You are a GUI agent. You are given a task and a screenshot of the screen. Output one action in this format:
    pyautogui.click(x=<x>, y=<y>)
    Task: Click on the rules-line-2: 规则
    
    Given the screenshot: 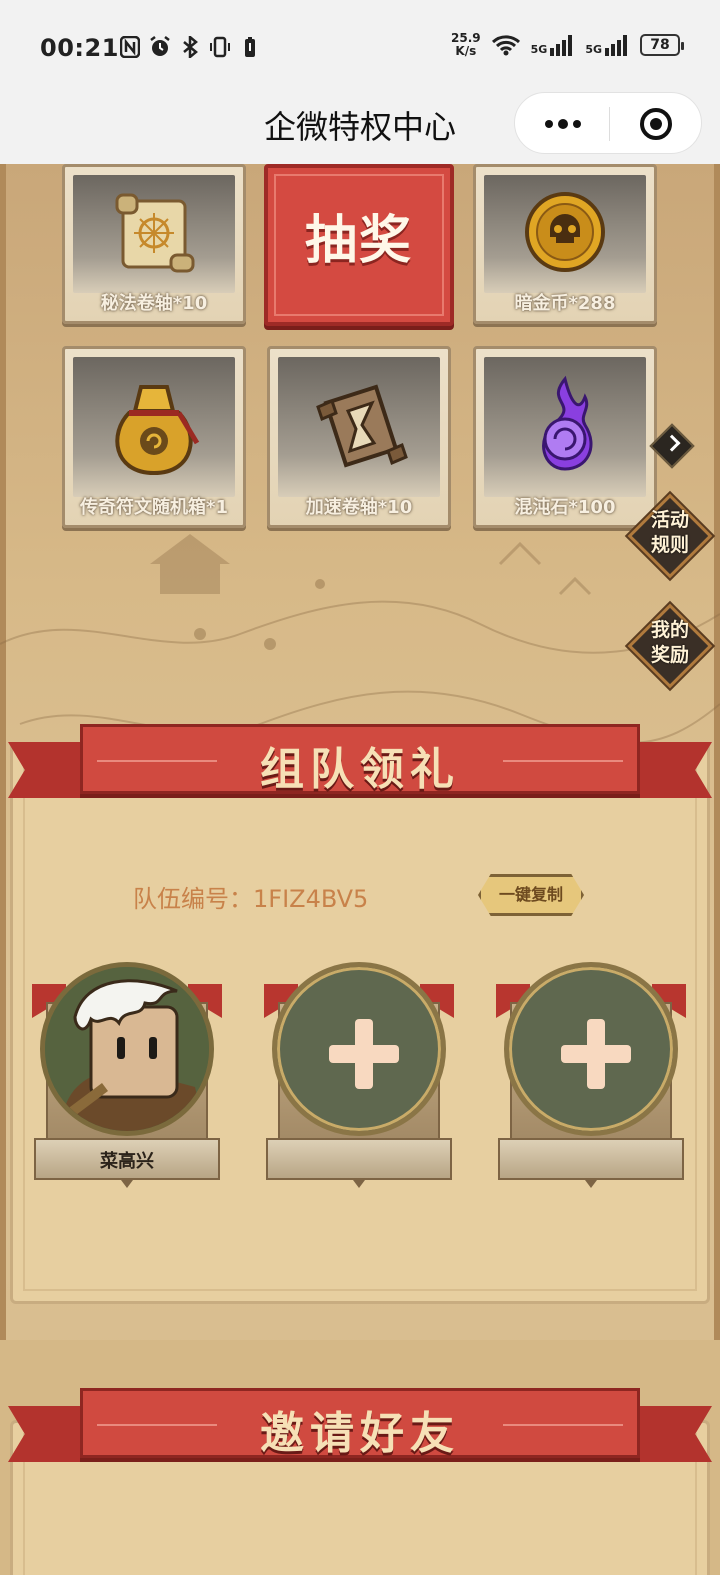 What is the action you would take?
    pyautogui.click(x=669, y=545)
    